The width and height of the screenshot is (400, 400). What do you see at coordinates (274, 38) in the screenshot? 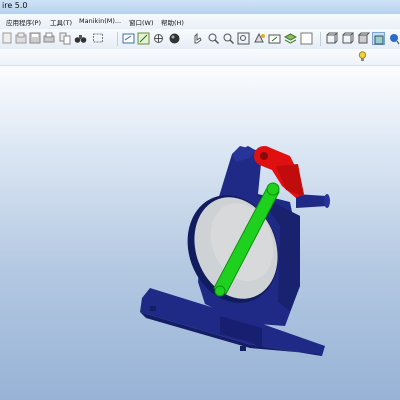
I see `saved-views-icon` at bounding box center [274, 38].